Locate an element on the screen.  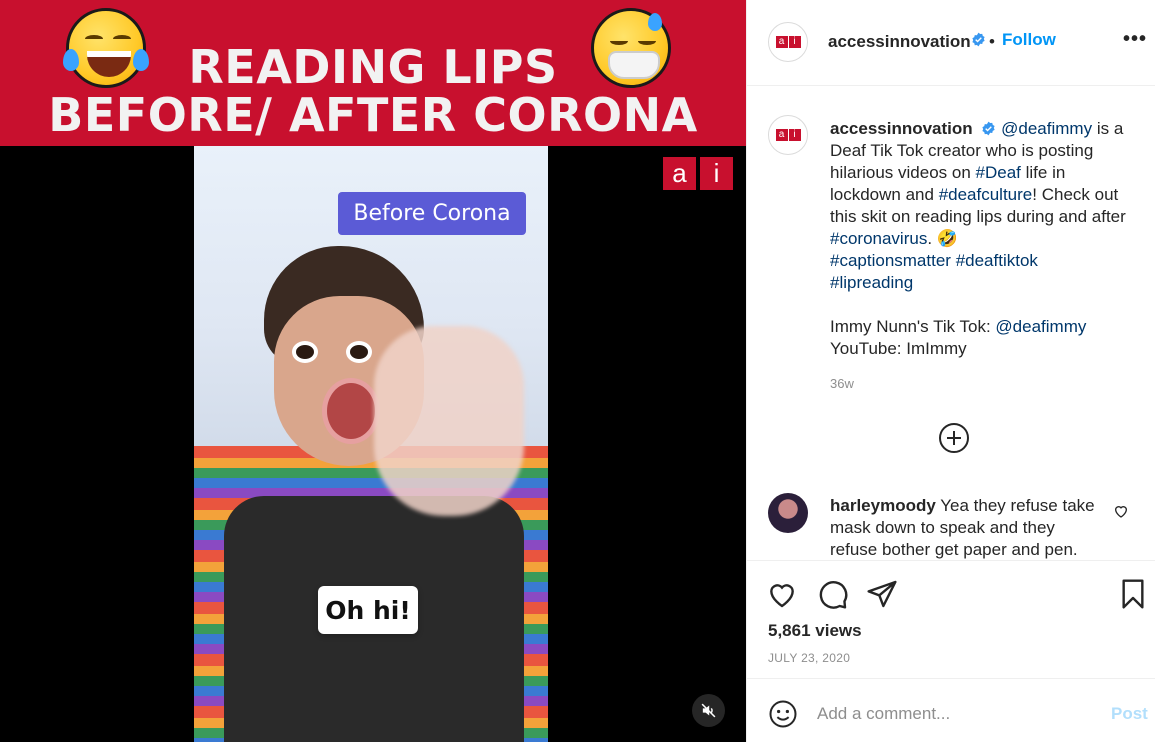
emoji-smiley-icon is located at coordinates (783, 714).